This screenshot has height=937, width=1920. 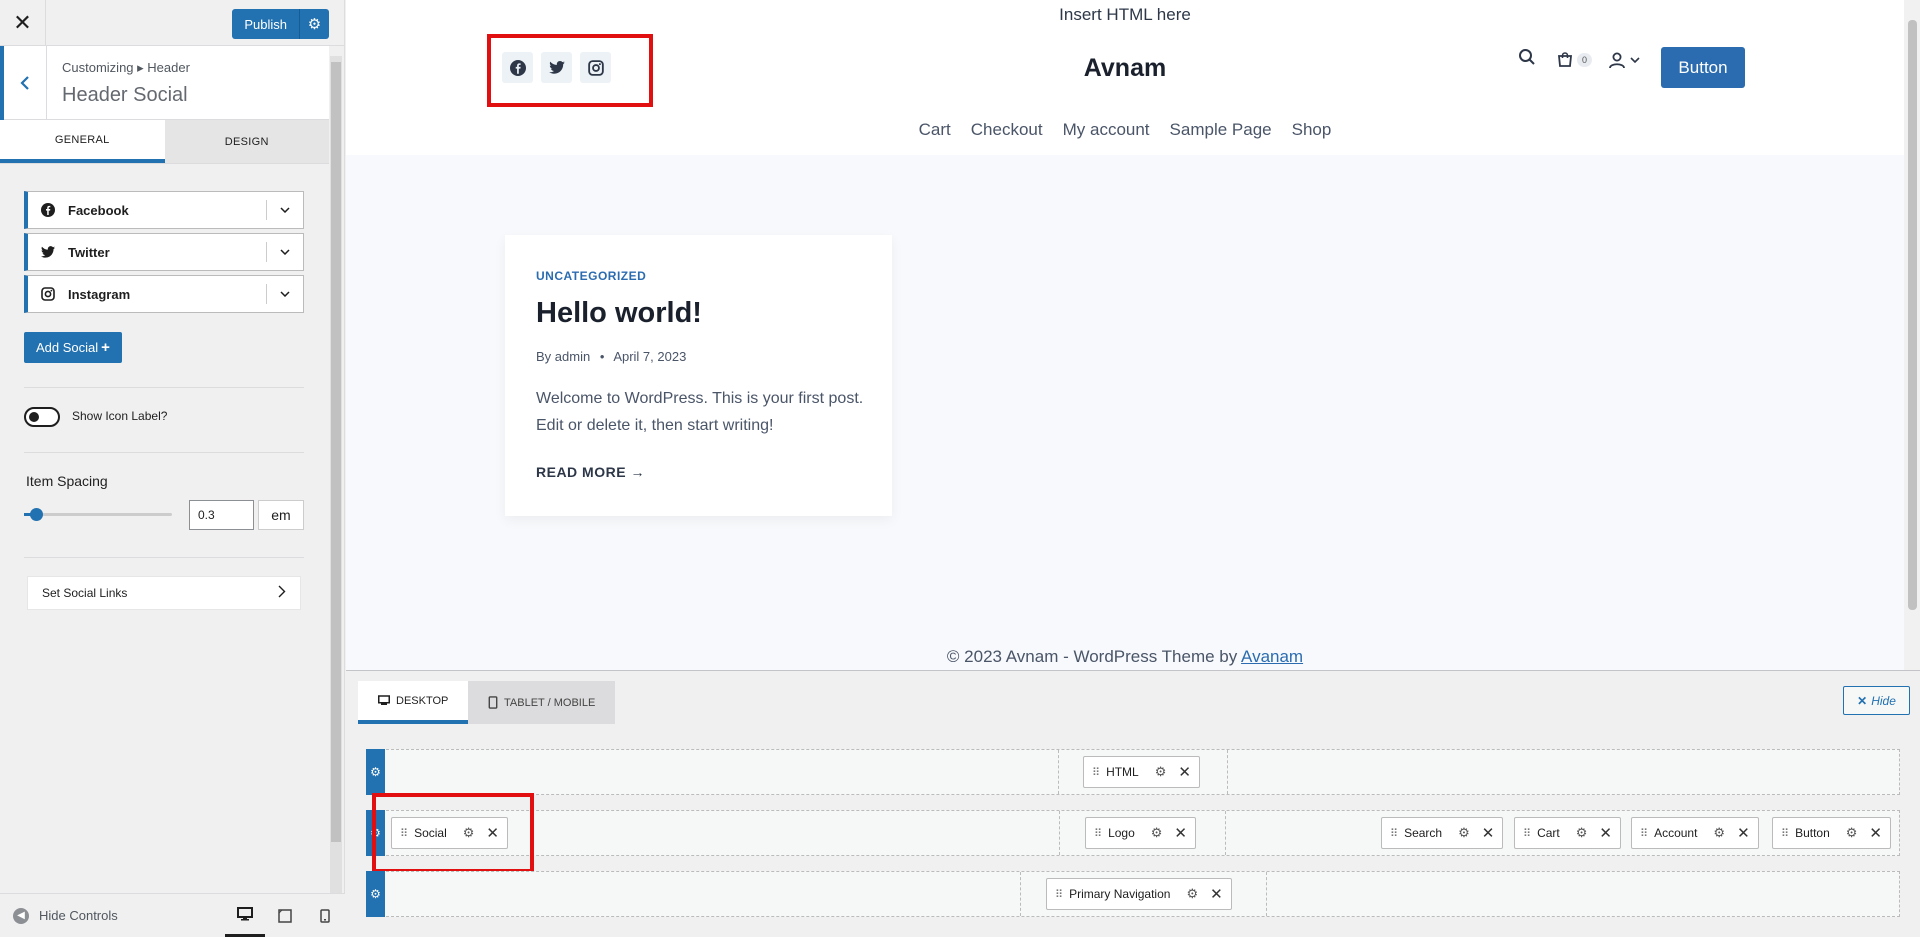 I want to click on sidebar-scrollbar, so click(x=336, y=492).